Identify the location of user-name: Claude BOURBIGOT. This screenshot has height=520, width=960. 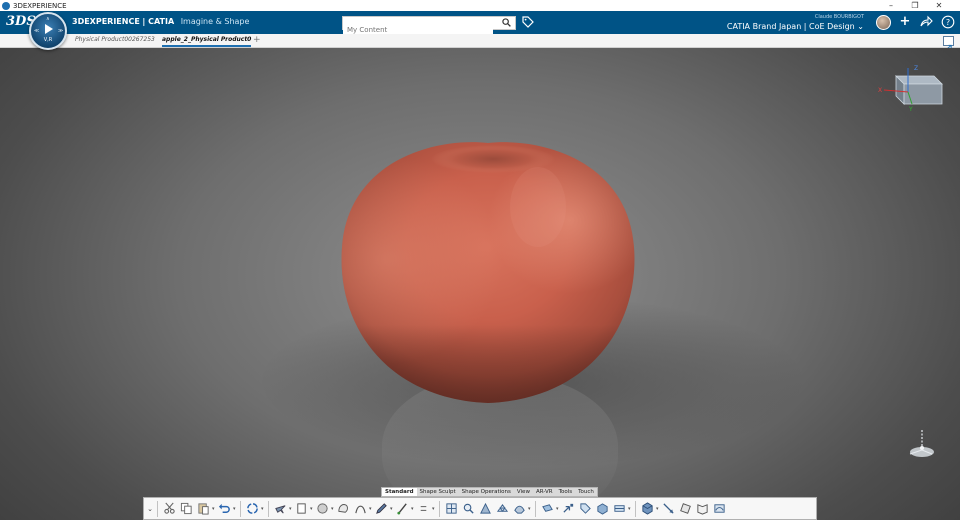
(839, 17).